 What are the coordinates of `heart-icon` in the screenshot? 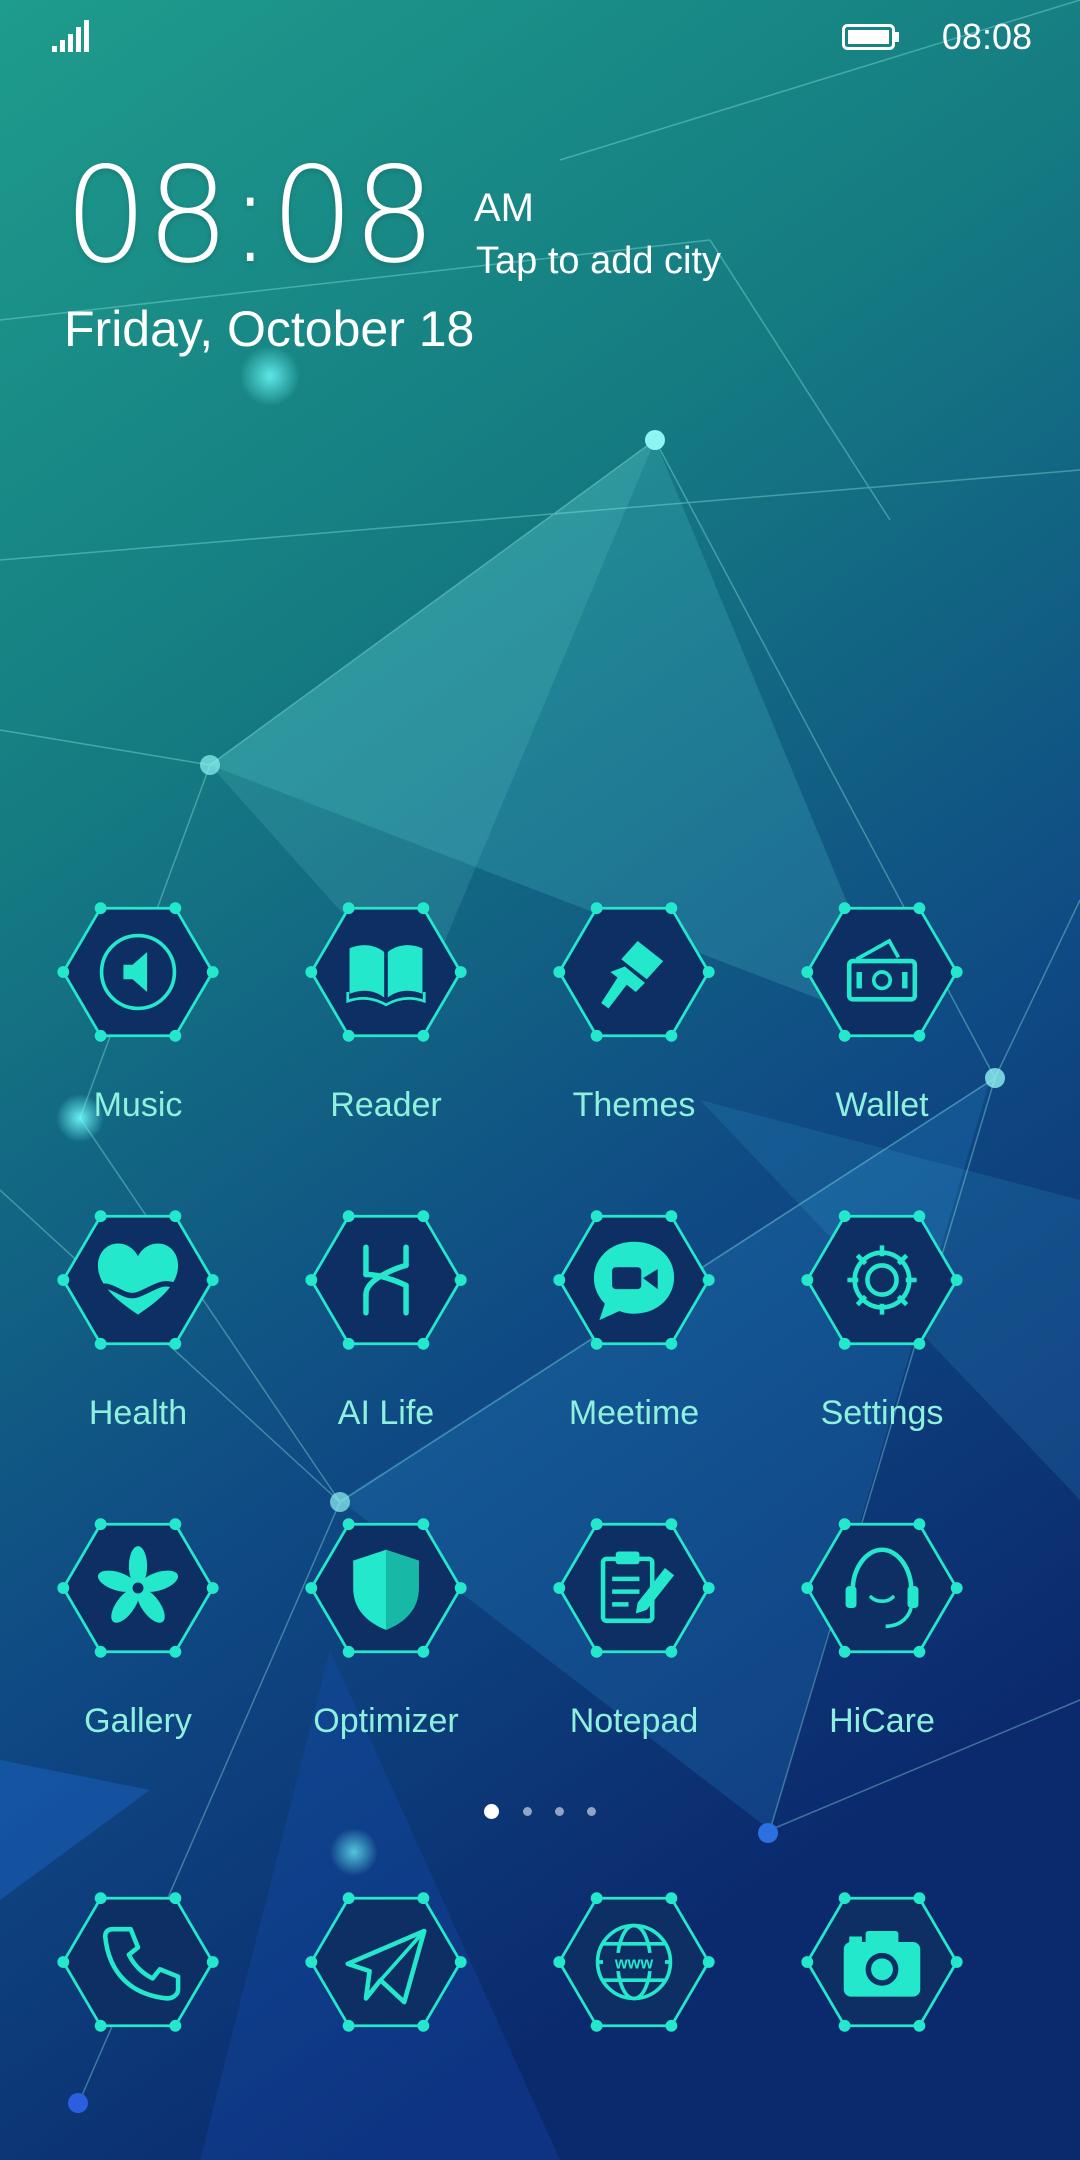 It's located at (138, 1280).